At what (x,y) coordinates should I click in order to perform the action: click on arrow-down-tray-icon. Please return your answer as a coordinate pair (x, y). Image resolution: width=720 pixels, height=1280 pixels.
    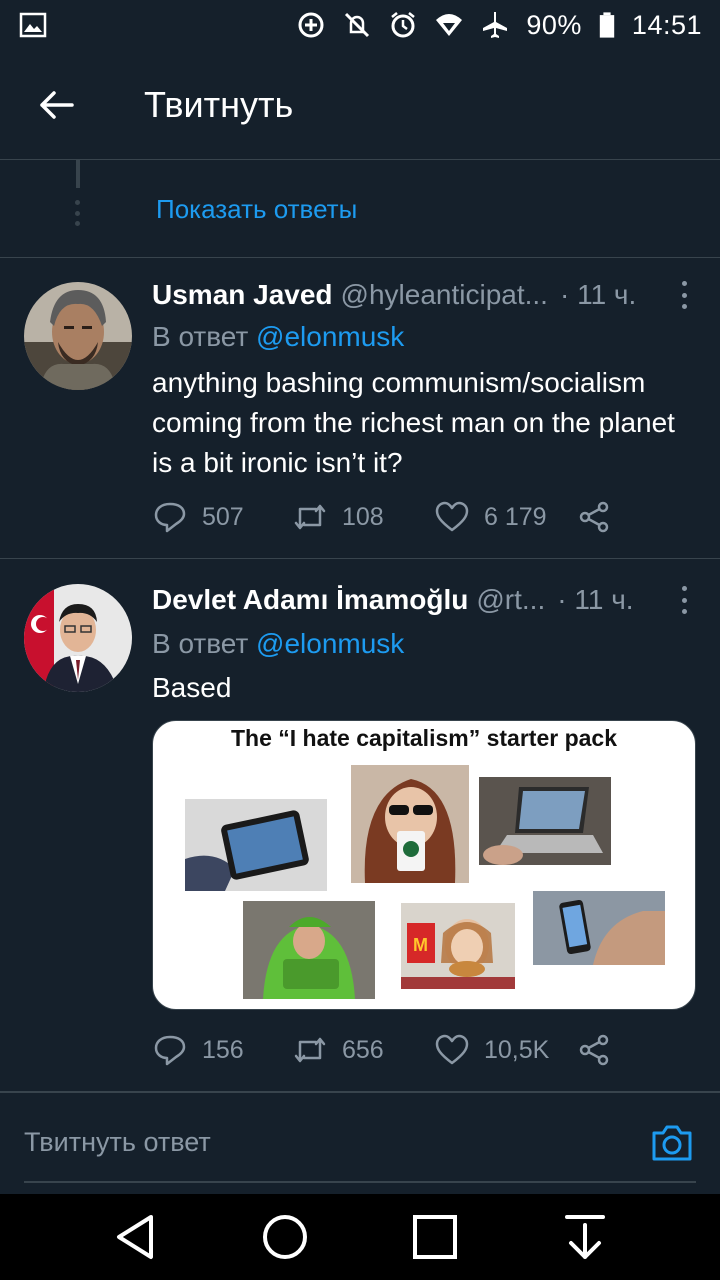
    Looking at the image, I should click on (585, 1237).